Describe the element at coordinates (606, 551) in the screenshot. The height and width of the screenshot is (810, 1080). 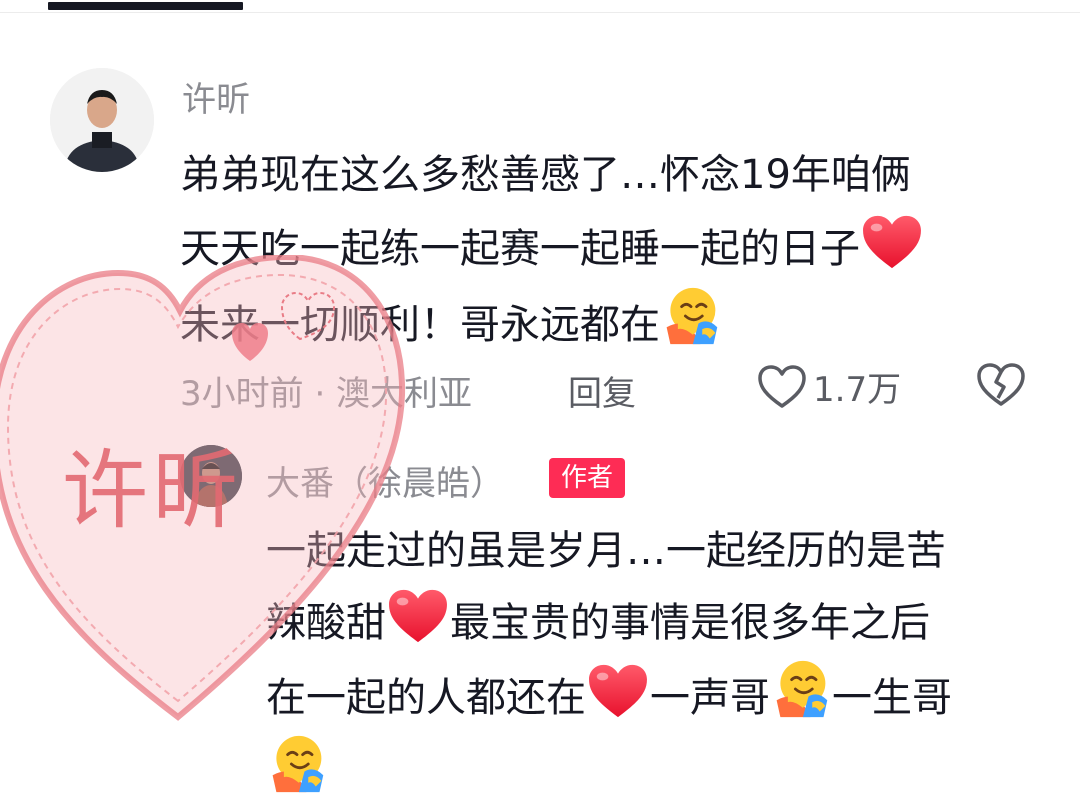
I see `comment-line: 一起走过的虽是岁月…一起经历的是苦` at that location.